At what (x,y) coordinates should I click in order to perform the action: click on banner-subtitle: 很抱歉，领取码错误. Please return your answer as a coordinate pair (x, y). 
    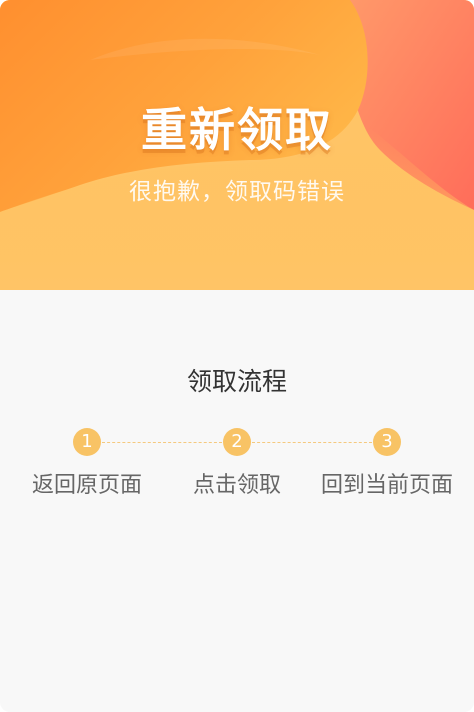
    Looking at the image, I should click on (237, 192).